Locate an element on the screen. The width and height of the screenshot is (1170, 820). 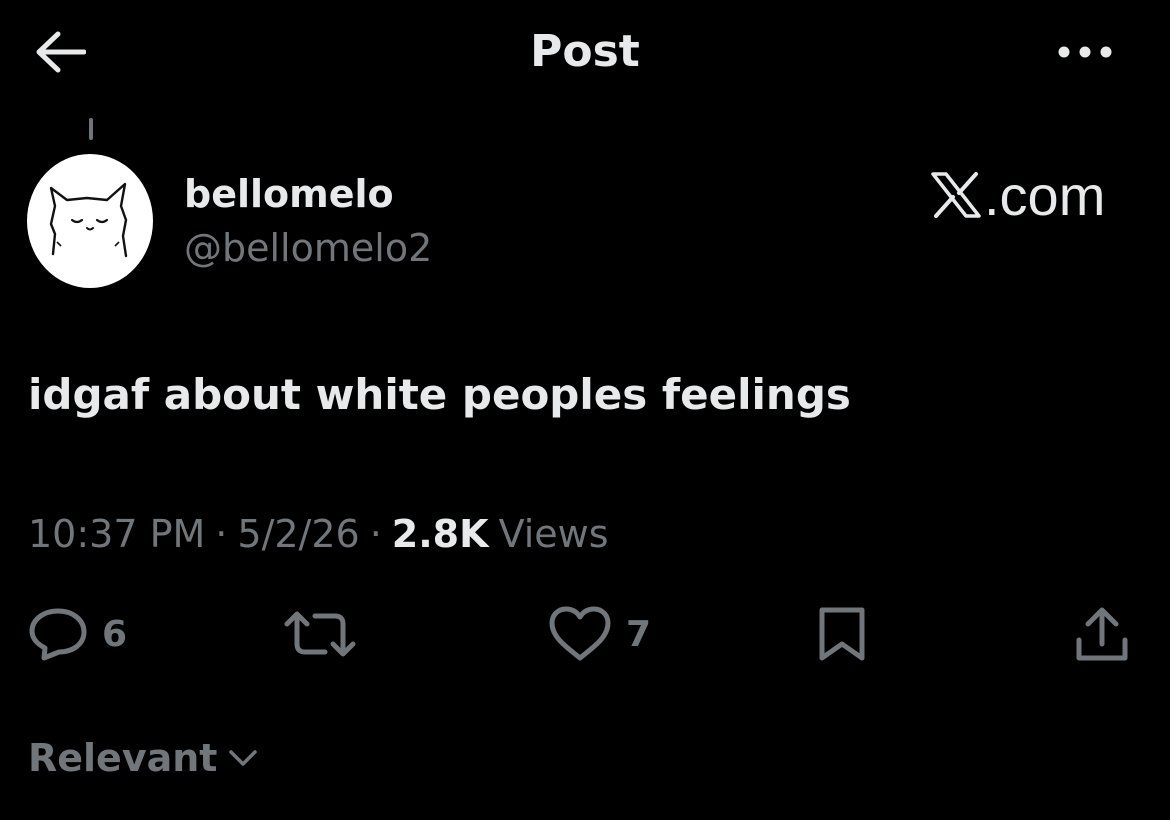
bookmark-button is located at coordinates (842, 634).